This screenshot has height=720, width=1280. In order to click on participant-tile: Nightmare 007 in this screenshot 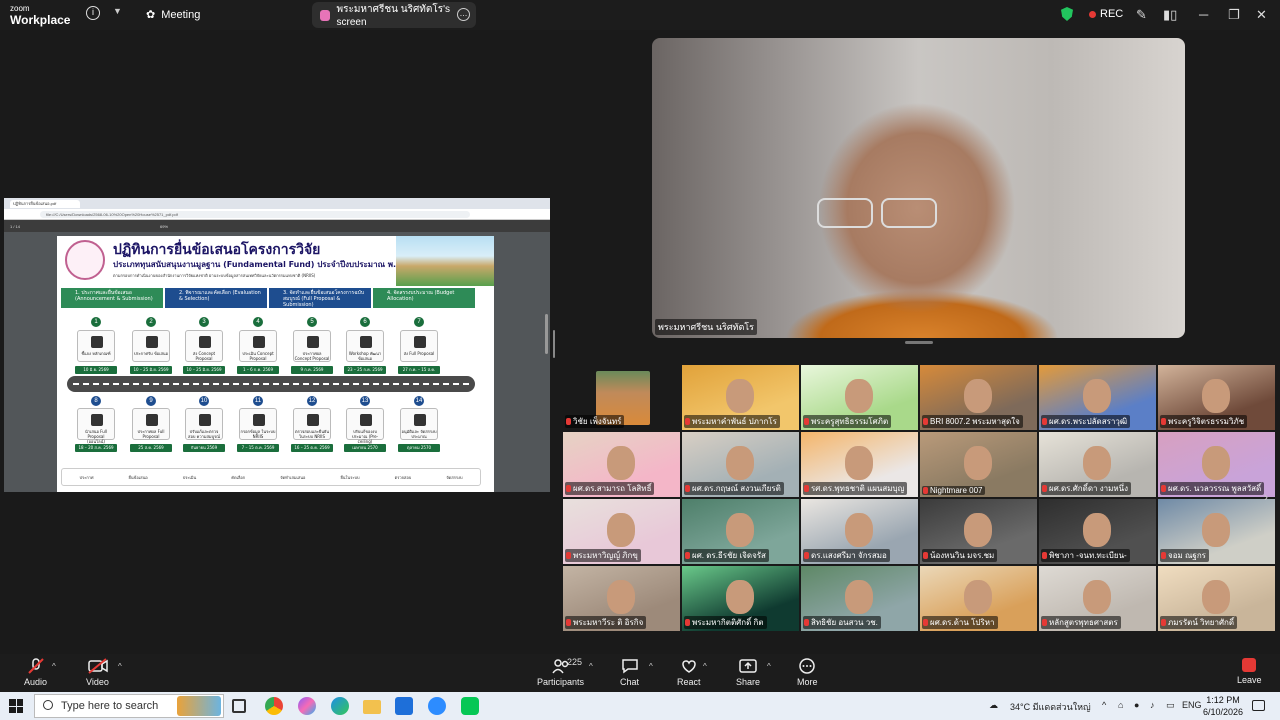, I will do `click(978, 464)`.